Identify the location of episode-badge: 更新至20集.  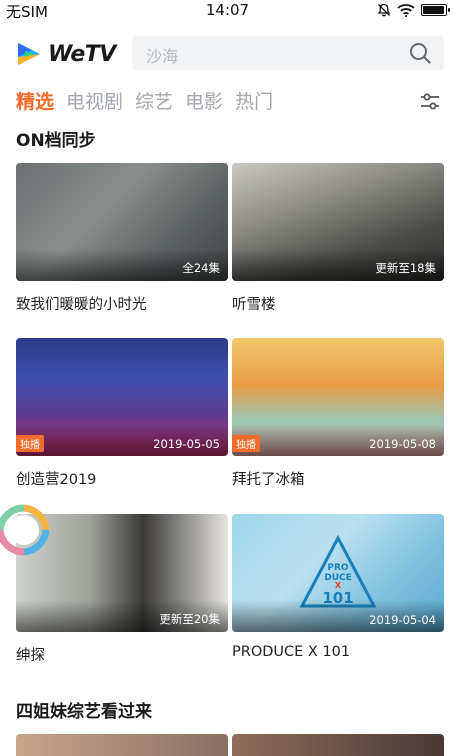
(189, 619).